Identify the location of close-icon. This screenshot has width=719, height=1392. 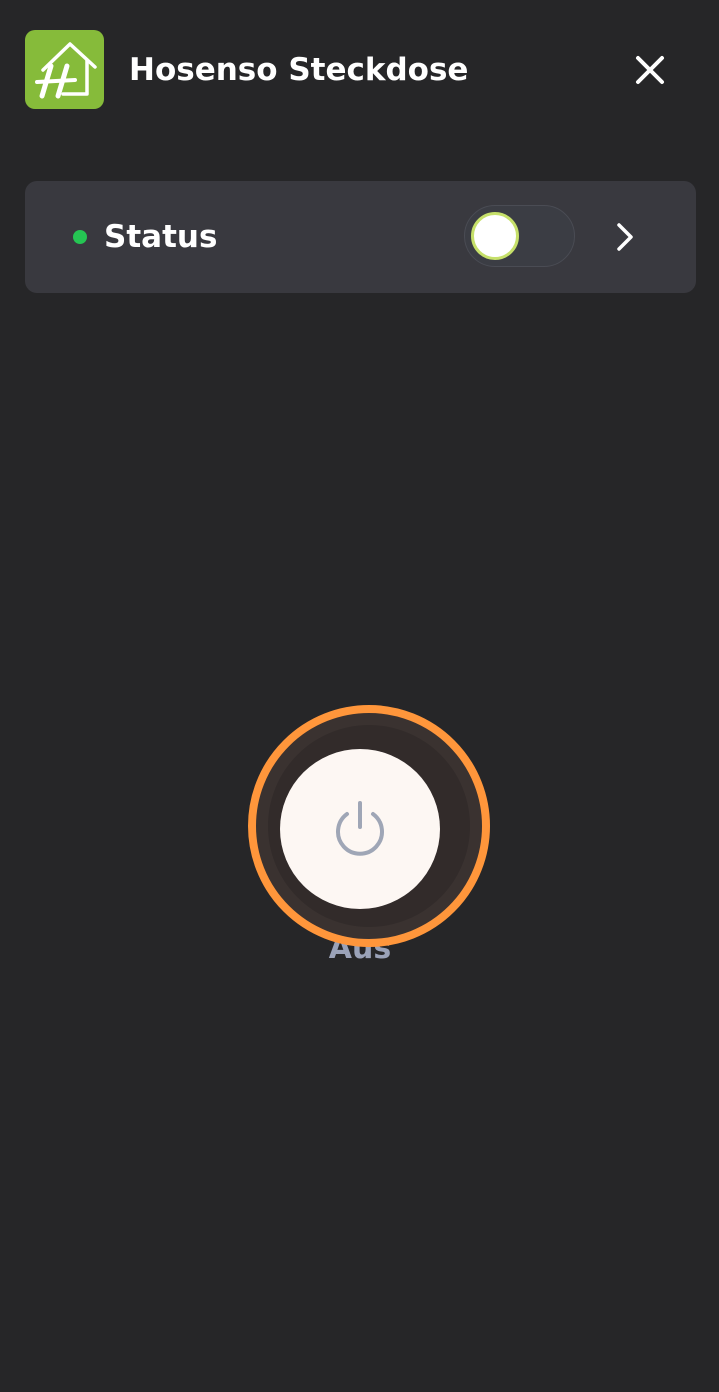
(650, 70).